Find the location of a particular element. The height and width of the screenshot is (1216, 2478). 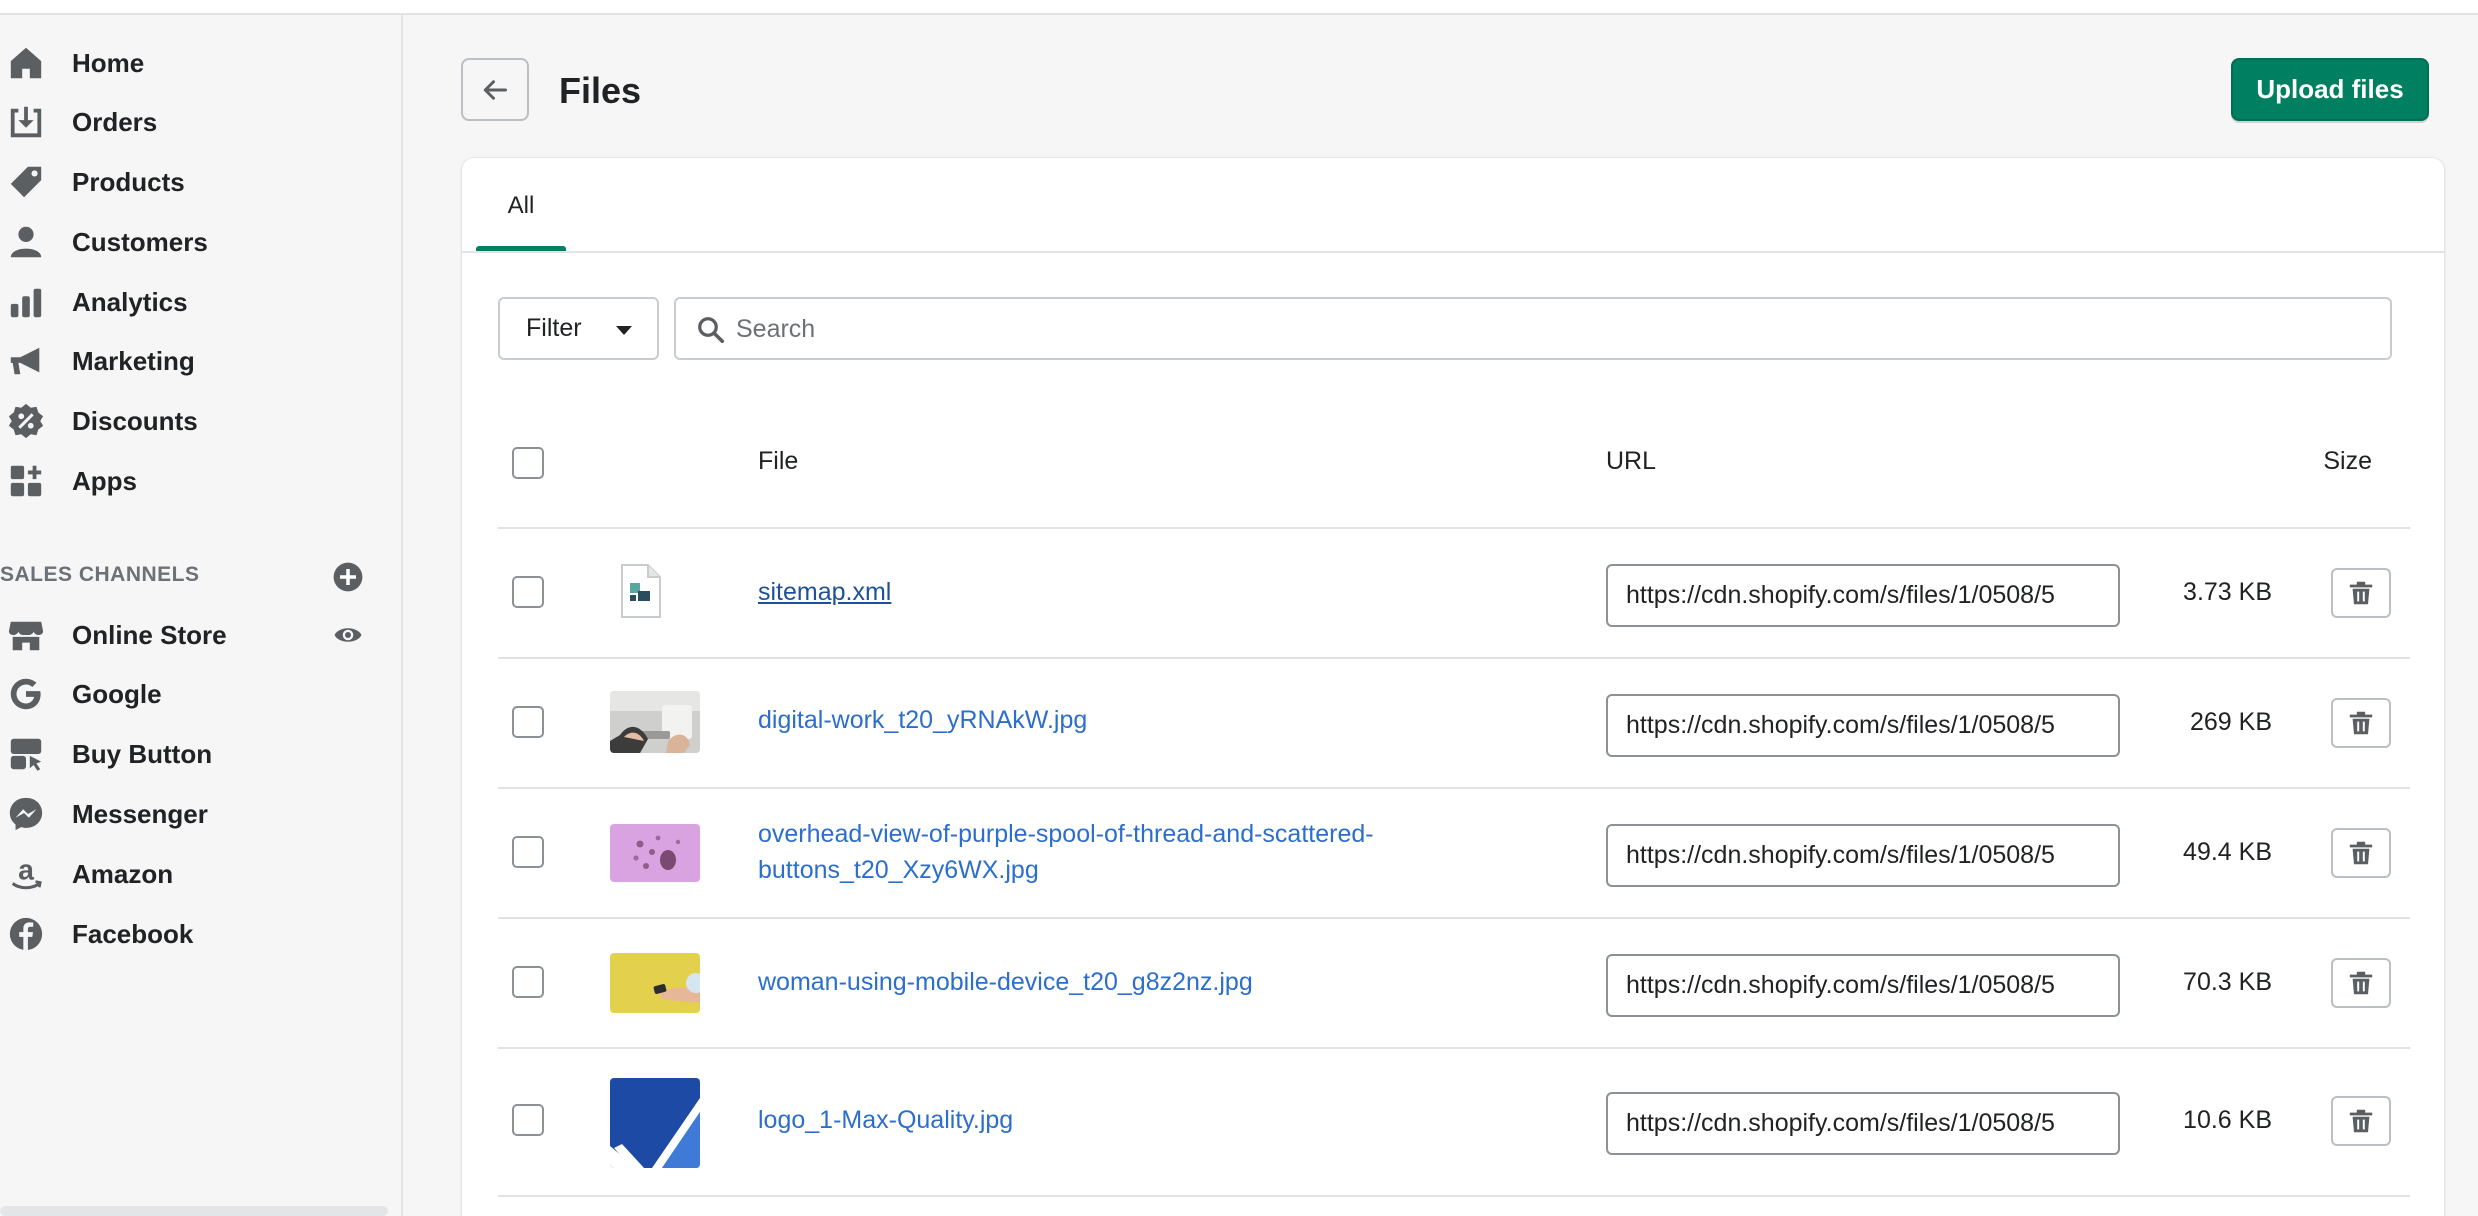

top-bar is located at coordinates (1239, 7).